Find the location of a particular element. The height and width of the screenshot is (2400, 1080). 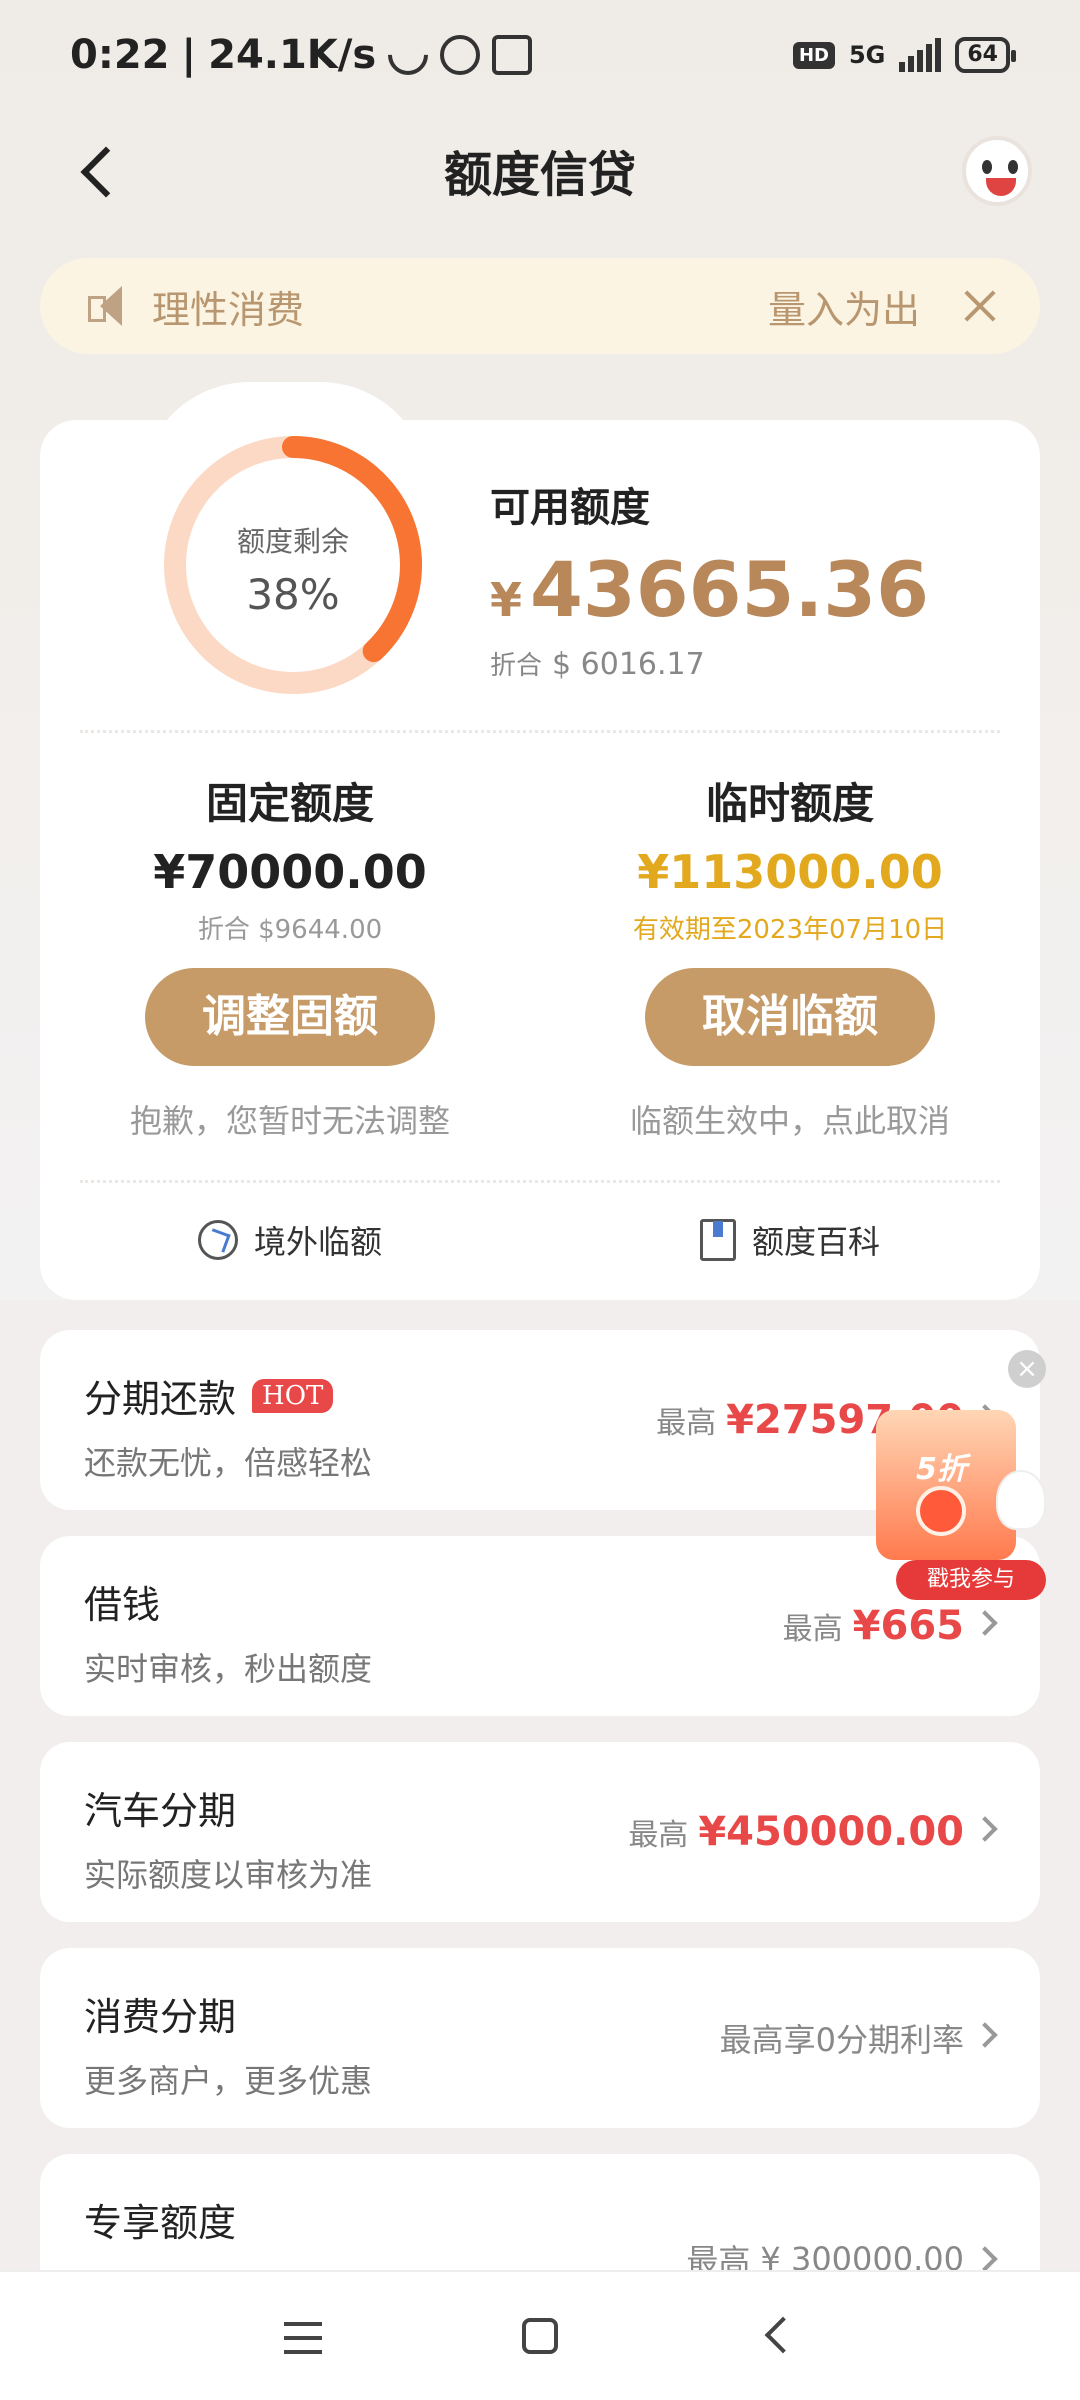

limit-wiki-link: 额度百科 is located at coordinates (790, 1240).